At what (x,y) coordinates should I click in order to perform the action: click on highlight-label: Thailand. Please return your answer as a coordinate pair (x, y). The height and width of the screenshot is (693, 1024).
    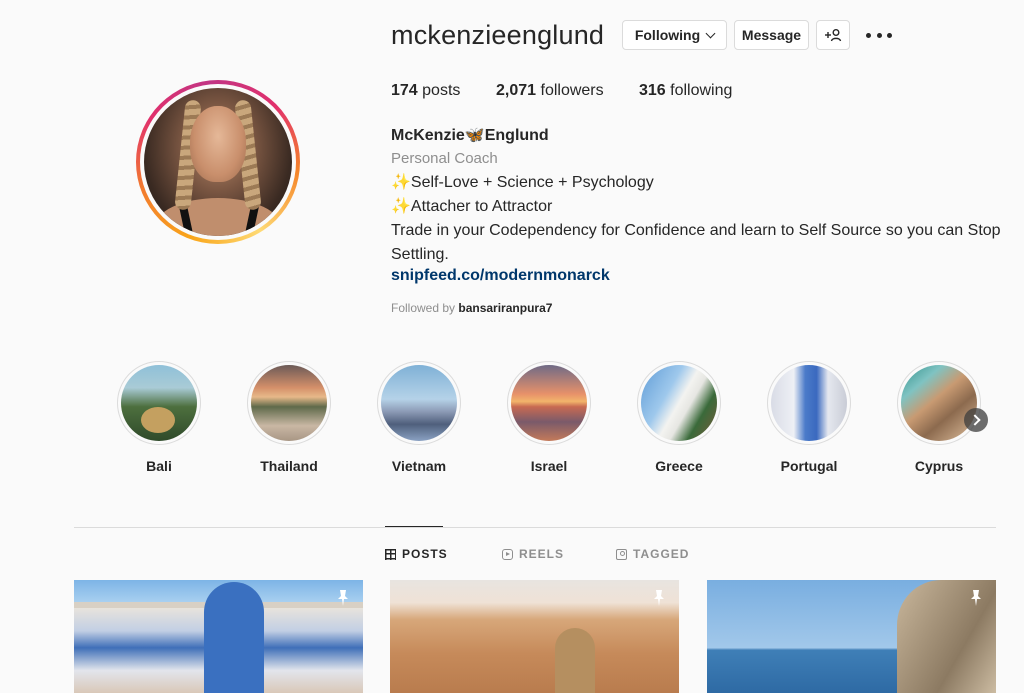
    Looking at the image, I should click on (289, 466).